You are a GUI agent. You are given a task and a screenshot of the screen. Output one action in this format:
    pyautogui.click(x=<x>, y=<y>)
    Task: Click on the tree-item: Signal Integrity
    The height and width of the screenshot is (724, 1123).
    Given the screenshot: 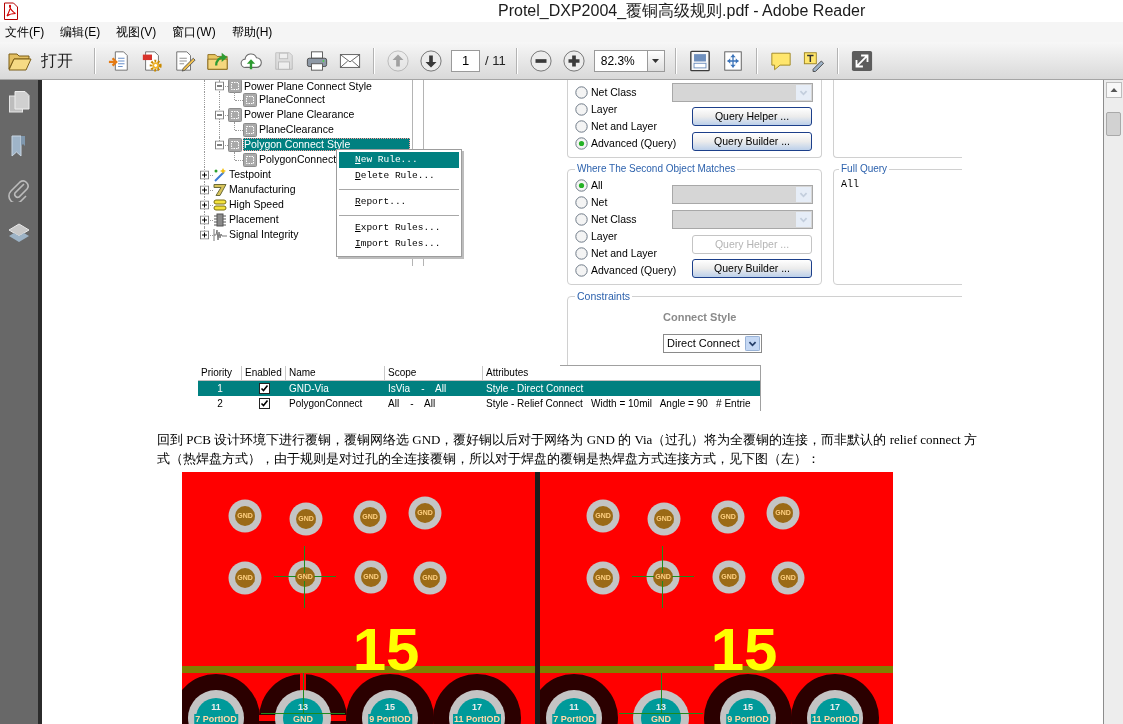 What is the action you would take?
    pyautogui.click(x=264, y=234)
    